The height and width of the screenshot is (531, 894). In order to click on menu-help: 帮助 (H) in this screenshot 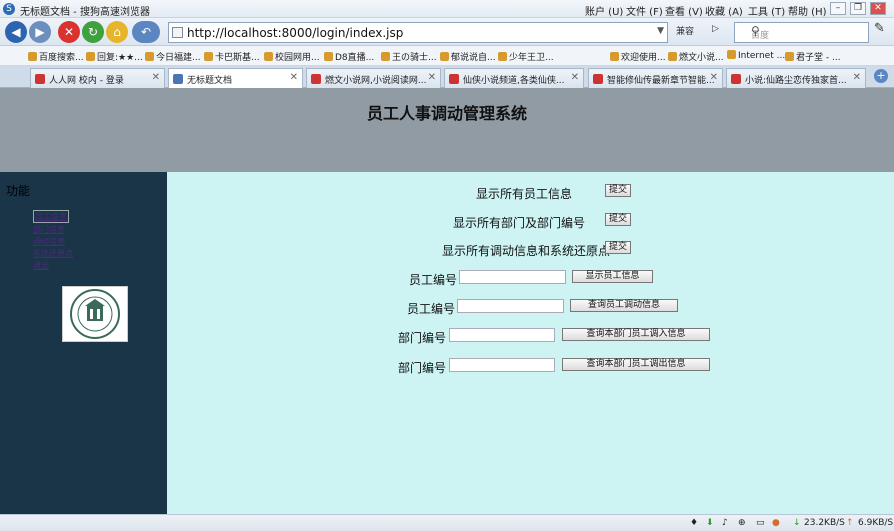, I will do `click(807, 10)`.